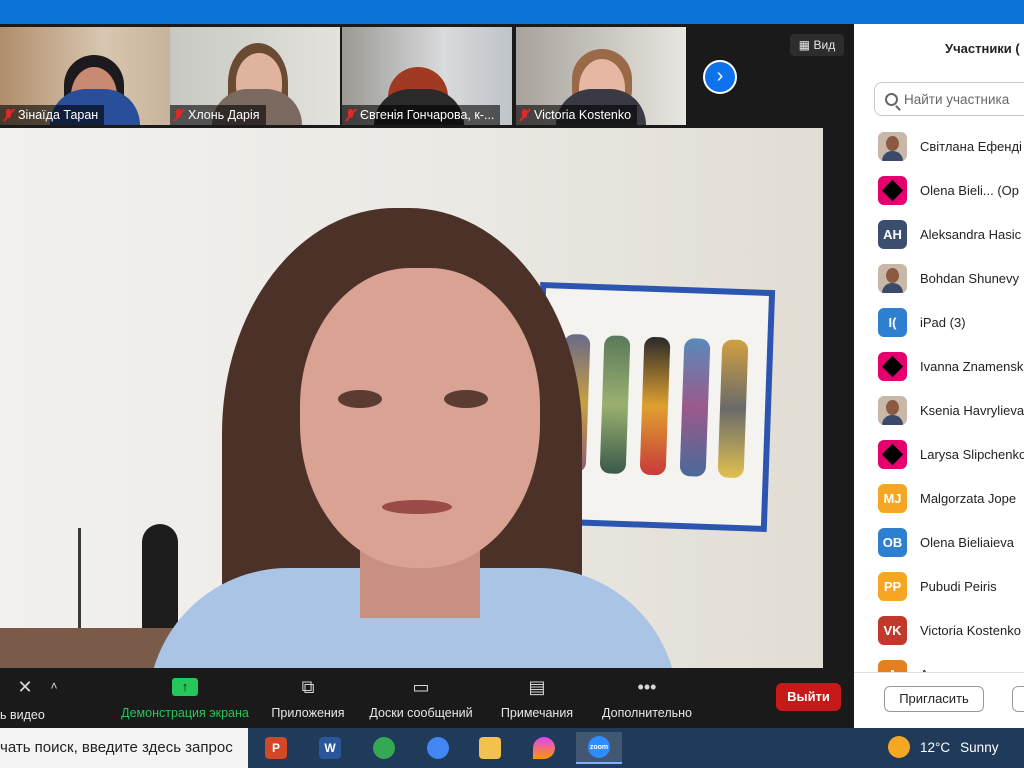  I want to click on participant-avatar: I(, so click(892, 322).